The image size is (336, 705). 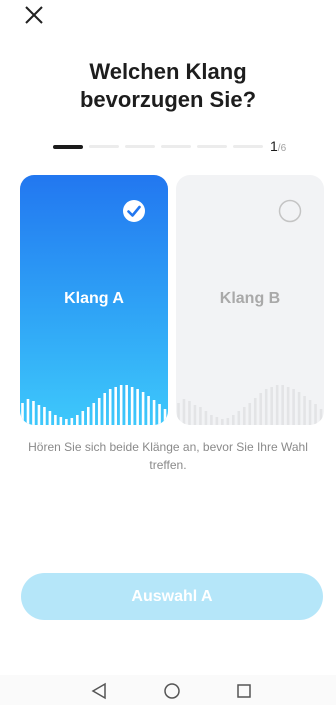 I want to click on system-nav-bar, so click(x=168, y=690).